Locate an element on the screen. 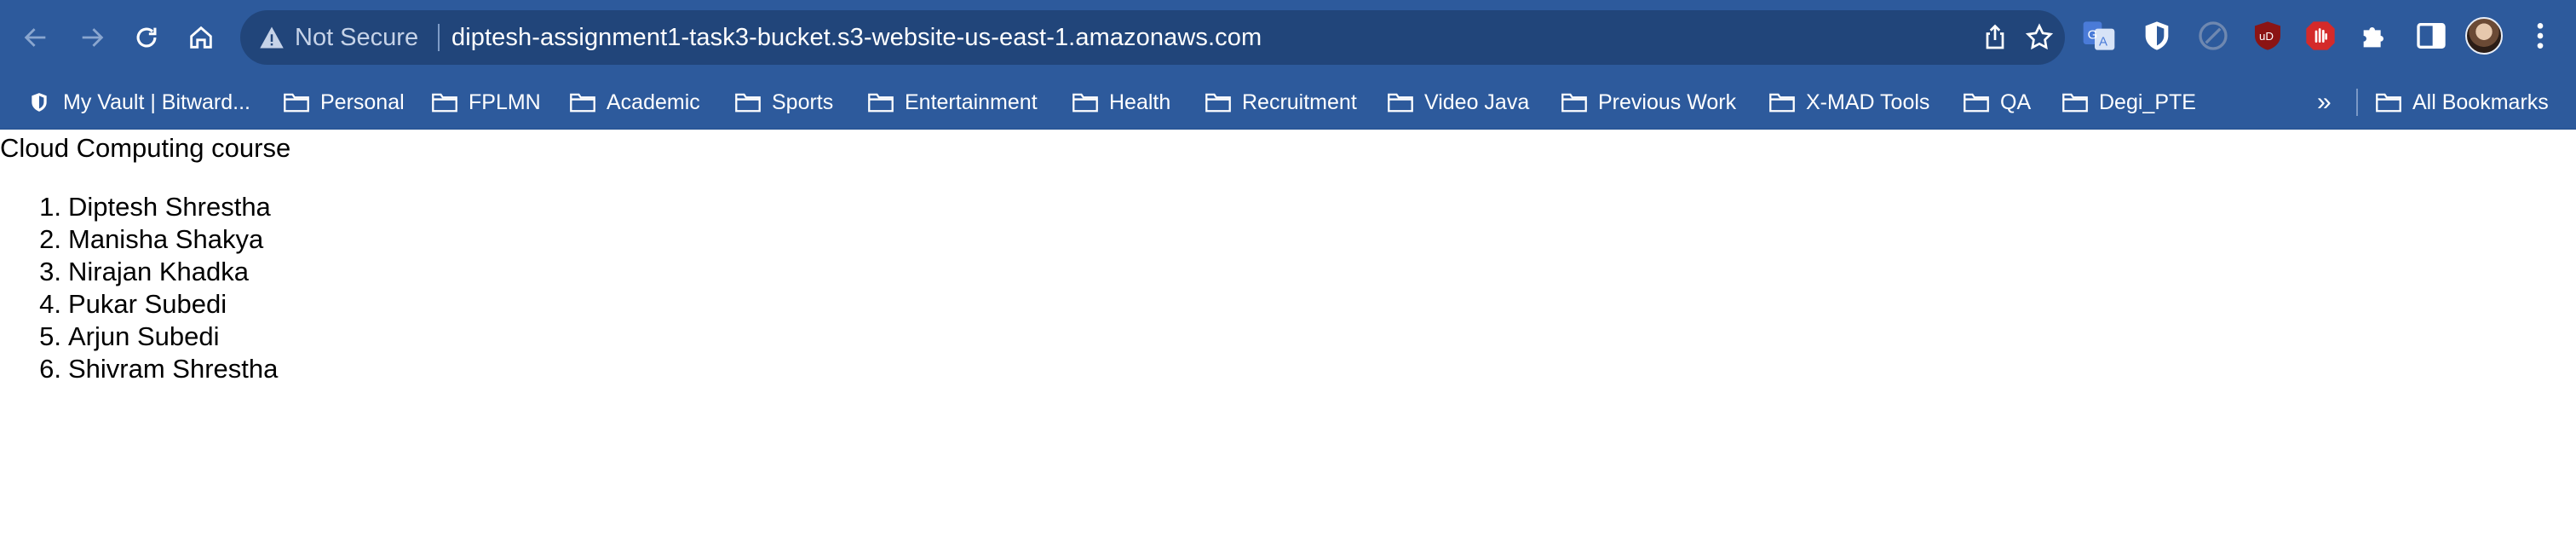  list-item: 4. Pukar Subedi is located at coordinates (139, 304).